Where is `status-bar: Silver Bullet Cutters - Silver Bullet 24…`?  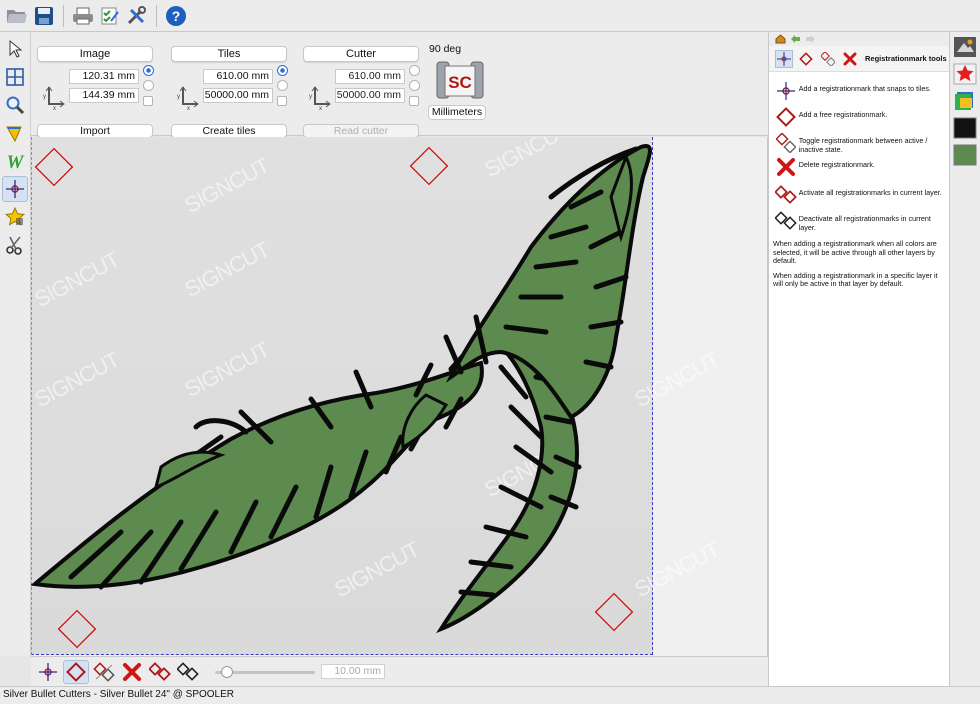
status-bar: Silver Bullet Cutters - Silver Bullet 24… is located at coordinates (490, 695).